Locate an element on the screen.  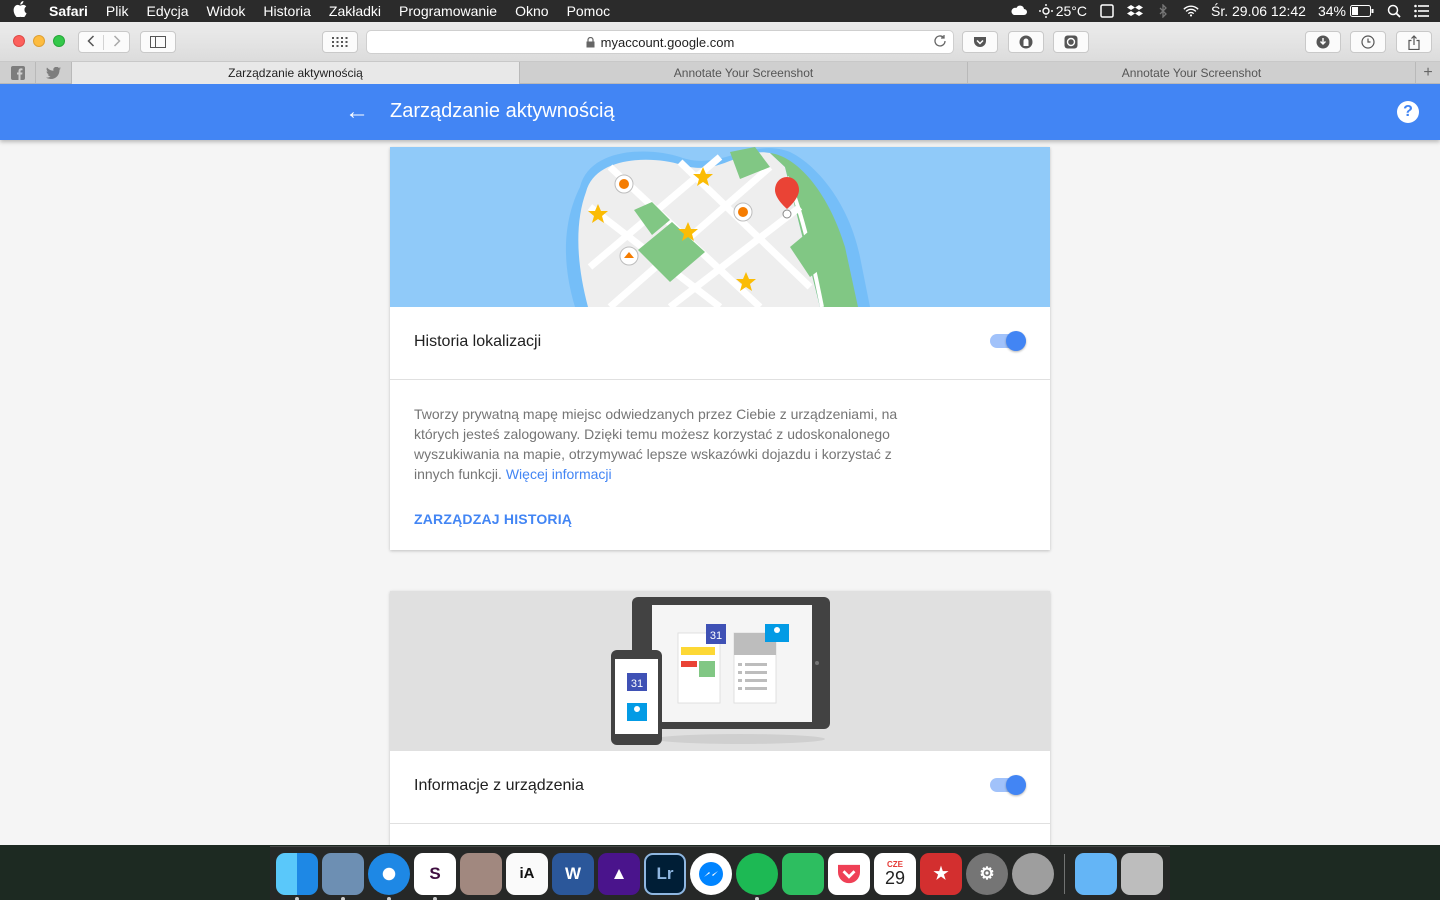
share-button is located at coordinates (1414, 42).